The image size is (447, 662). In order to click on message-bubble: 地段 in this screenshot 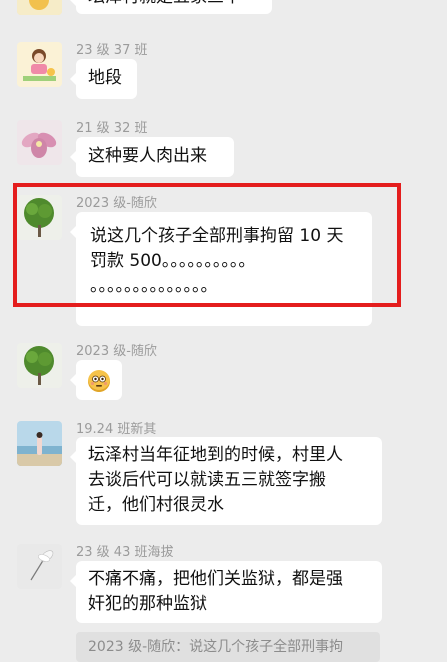, I will do `click(103, 79)`.